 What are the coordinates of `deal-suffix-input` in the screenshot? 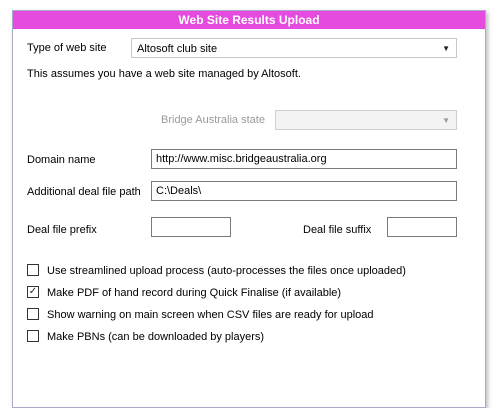 It's located at (422, 227).